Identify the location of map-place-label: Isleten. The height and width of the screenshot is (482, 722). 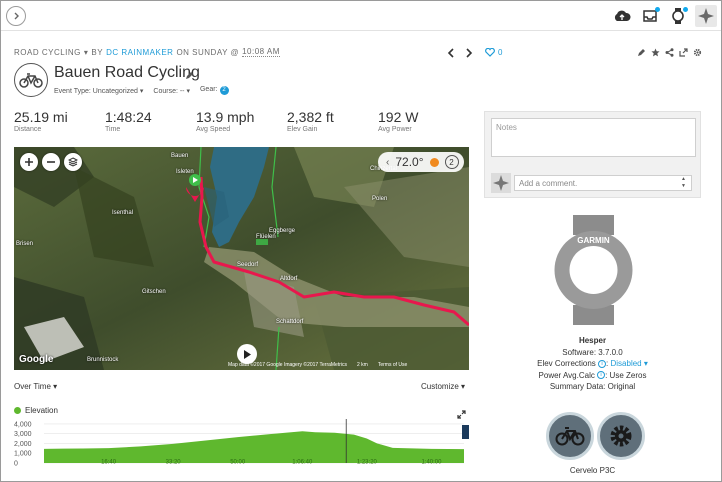
(185, 172).